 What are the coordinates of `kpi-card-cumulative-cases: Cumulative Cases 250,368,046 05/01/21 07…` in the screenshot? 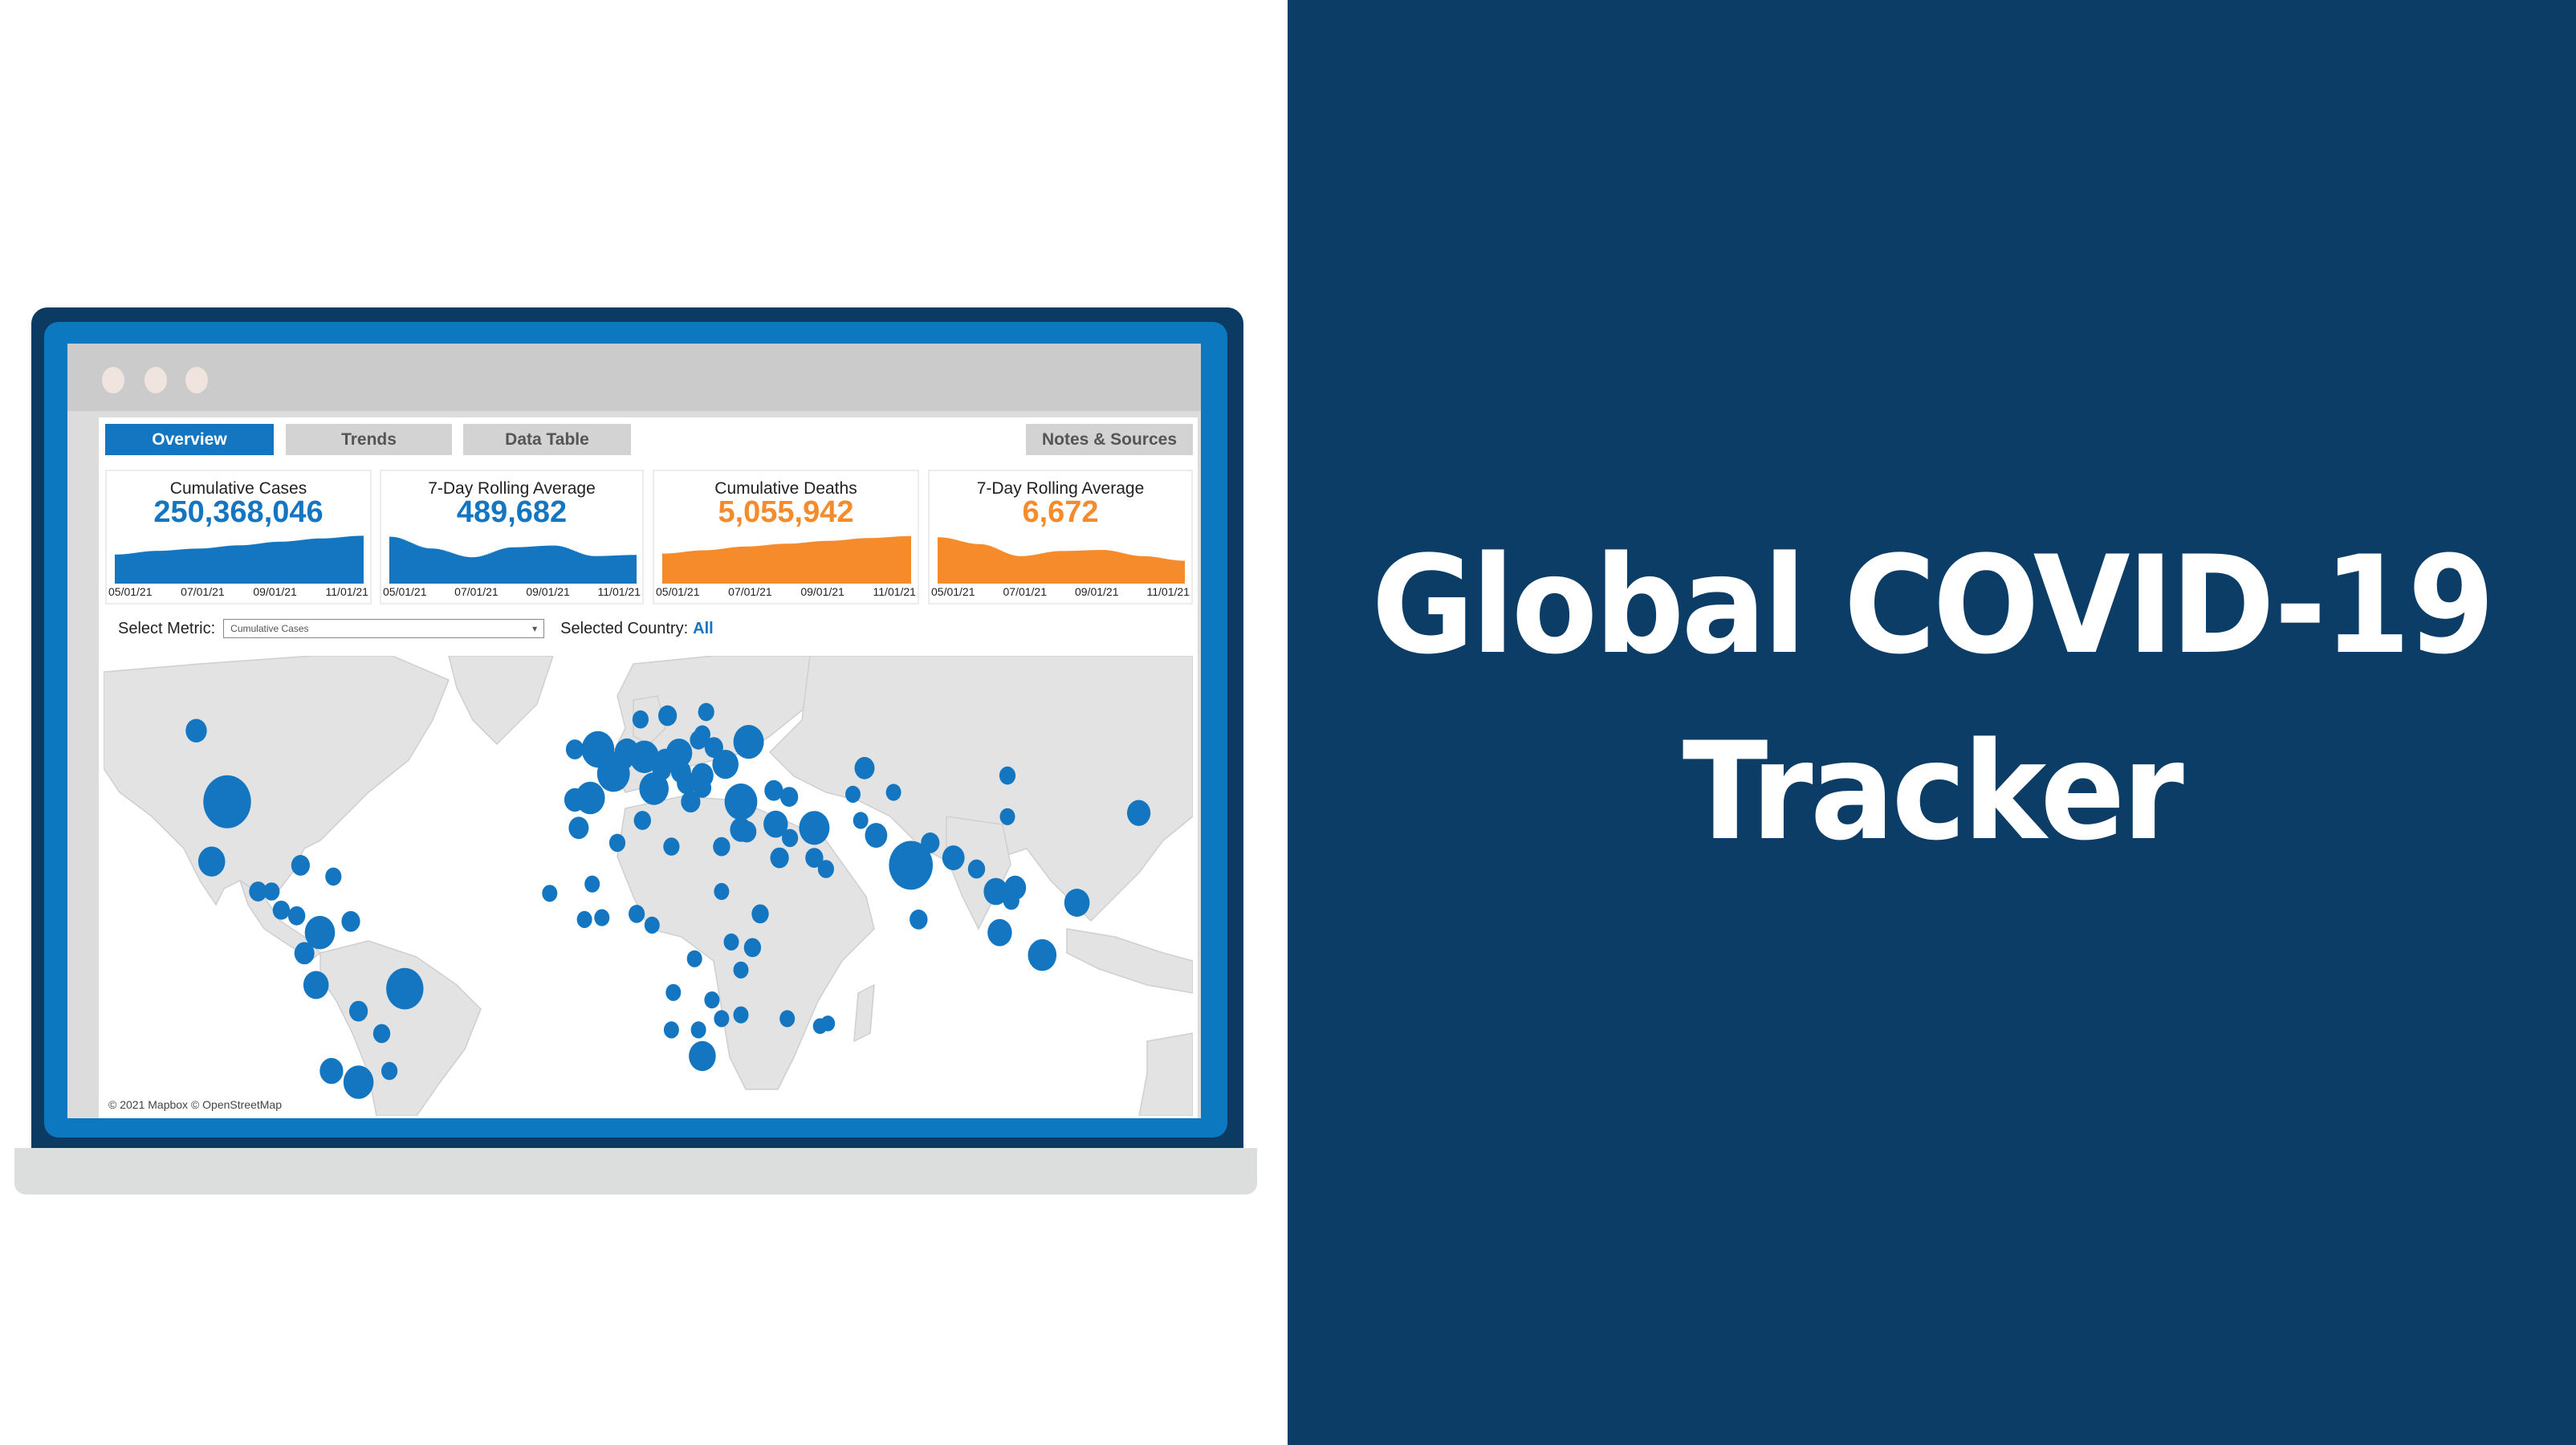 It's located at (238, 537).